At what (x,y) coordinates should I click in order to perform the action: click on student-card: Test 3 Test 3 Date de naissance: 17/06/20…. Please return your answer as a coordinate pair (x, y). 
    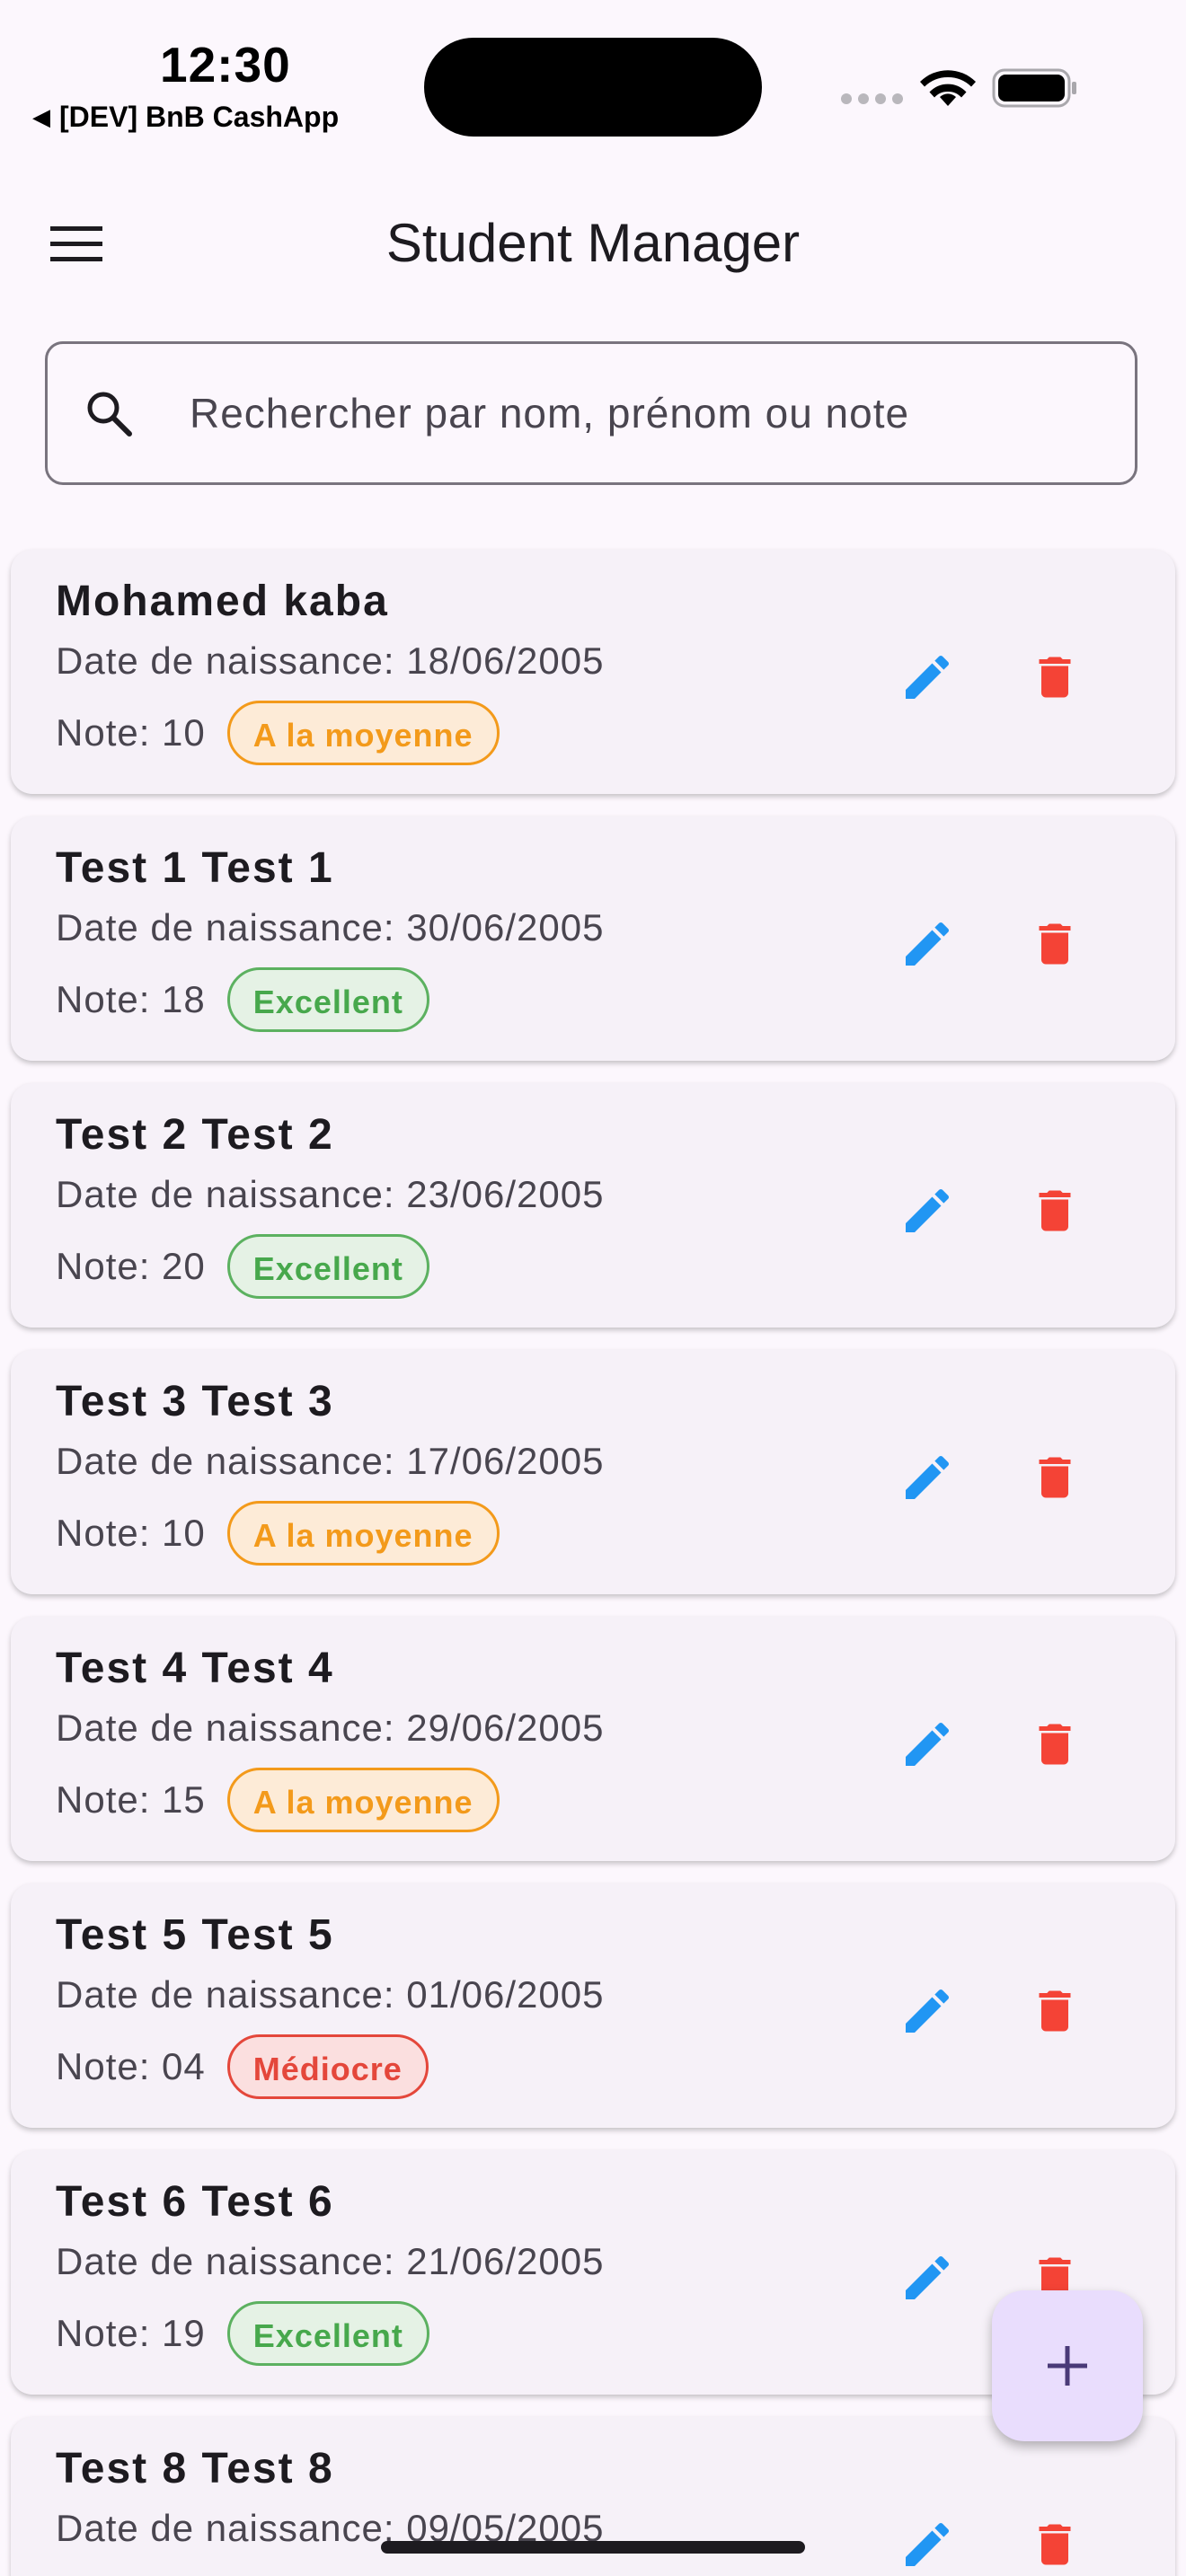
    Looking at the image, I should click on (593, 1472).